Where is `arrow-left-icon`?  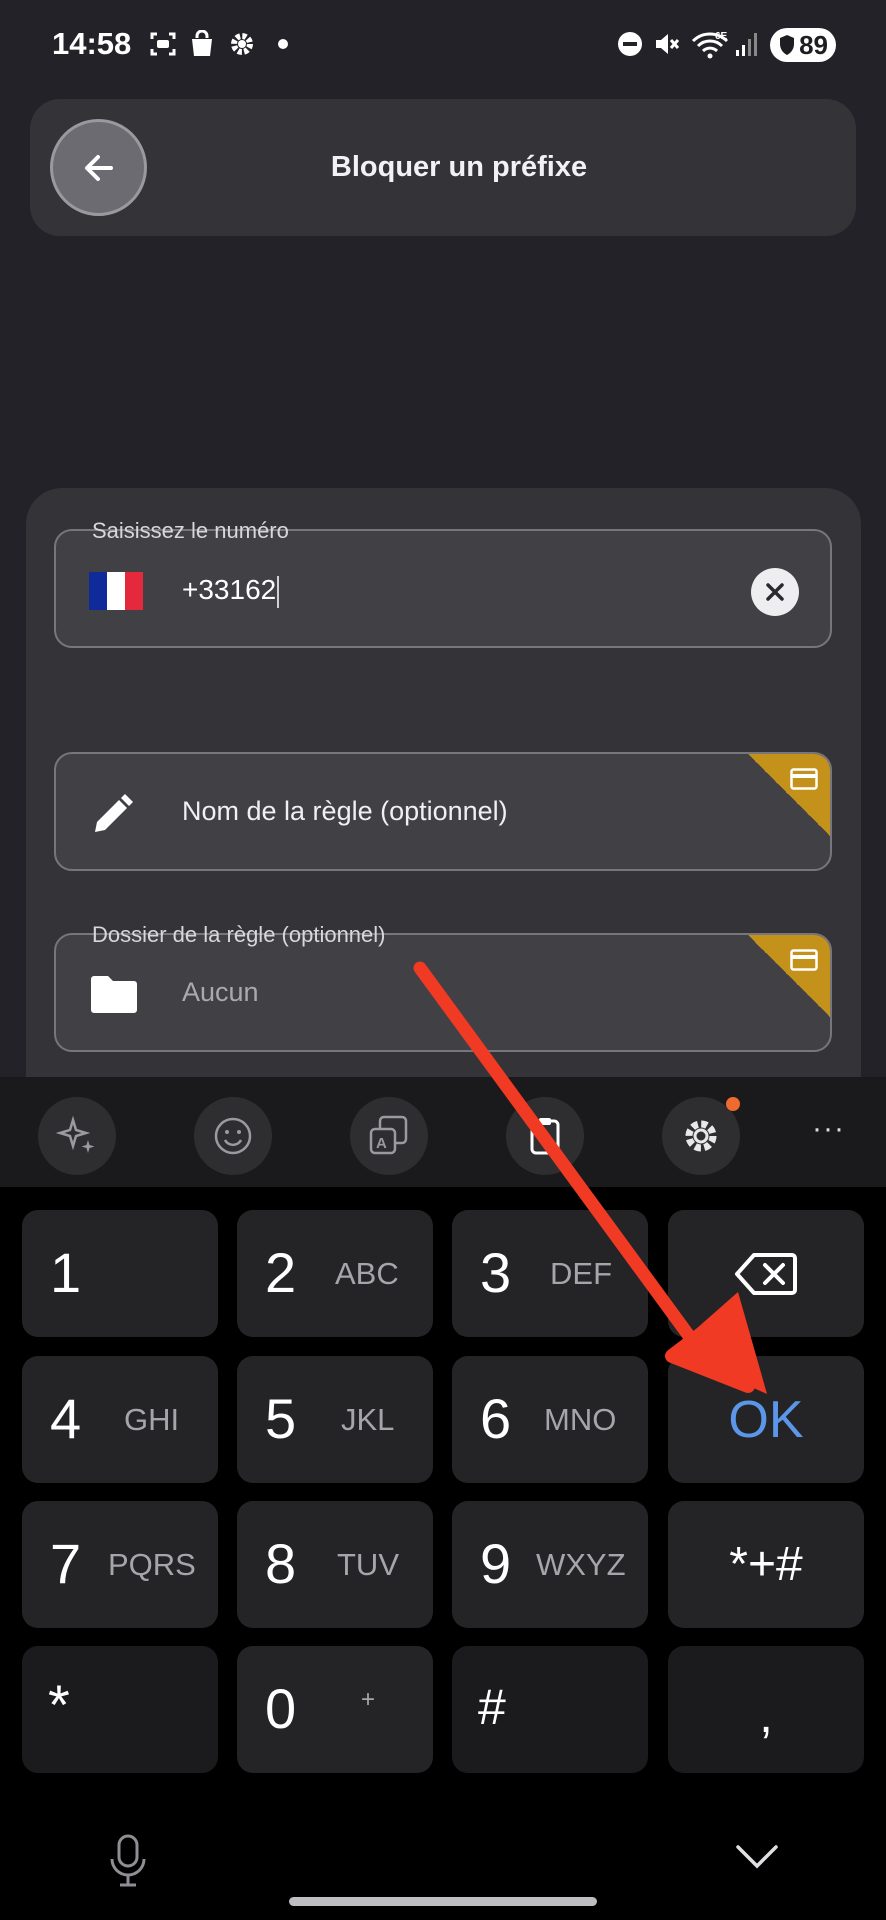 arrow-left-icon is located at coordinates (98, 167).